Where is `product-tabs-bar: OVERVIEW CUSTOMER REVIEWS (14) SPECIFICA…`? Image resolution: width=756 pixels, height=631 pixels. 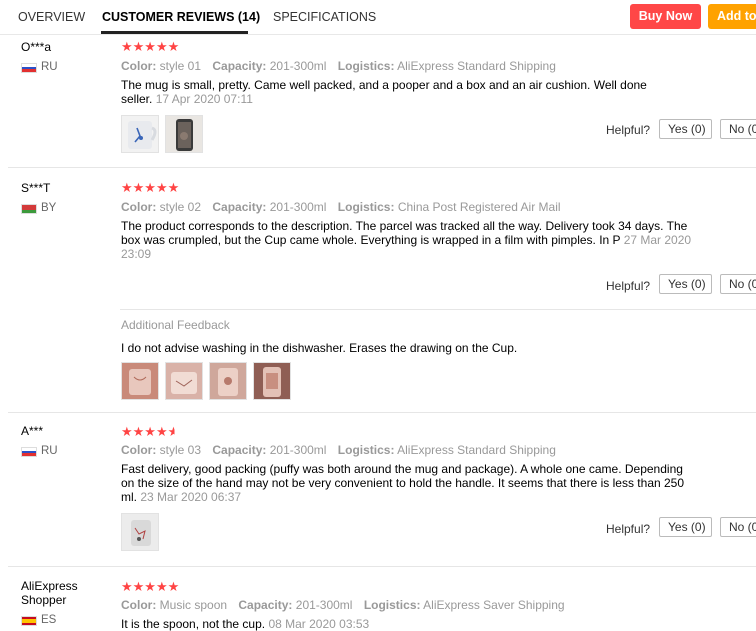 product-tabs-bar: OVERVIEW CUSTOMER REVIEWS (14) SPECIFICA… is located at coordinates (378, 17).